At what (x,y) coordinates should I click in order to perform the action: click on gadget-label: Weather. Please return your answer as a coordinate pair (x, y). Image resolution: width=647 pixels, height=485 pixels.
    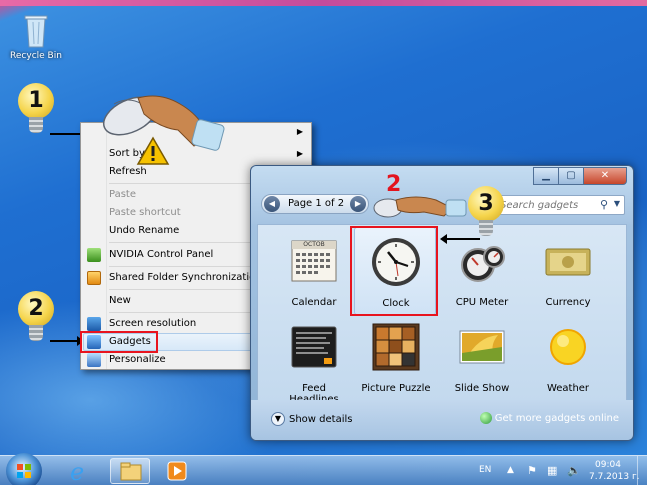
    Looking at the image, I should click on (568, 388).